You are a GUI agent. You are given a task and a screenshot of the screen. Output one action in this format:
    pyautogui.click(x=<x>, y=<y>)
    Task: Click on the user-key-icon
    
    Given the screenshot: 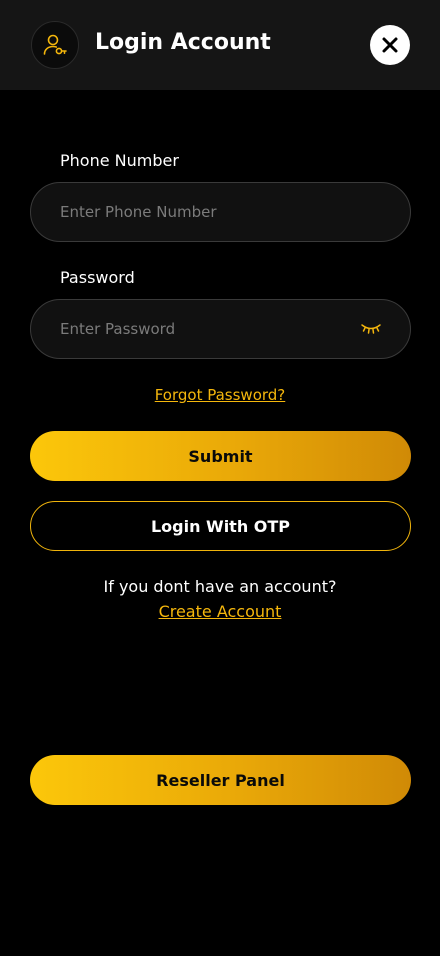 What is the action you would take?
    pyautogui.click(x=55, y=45)
    